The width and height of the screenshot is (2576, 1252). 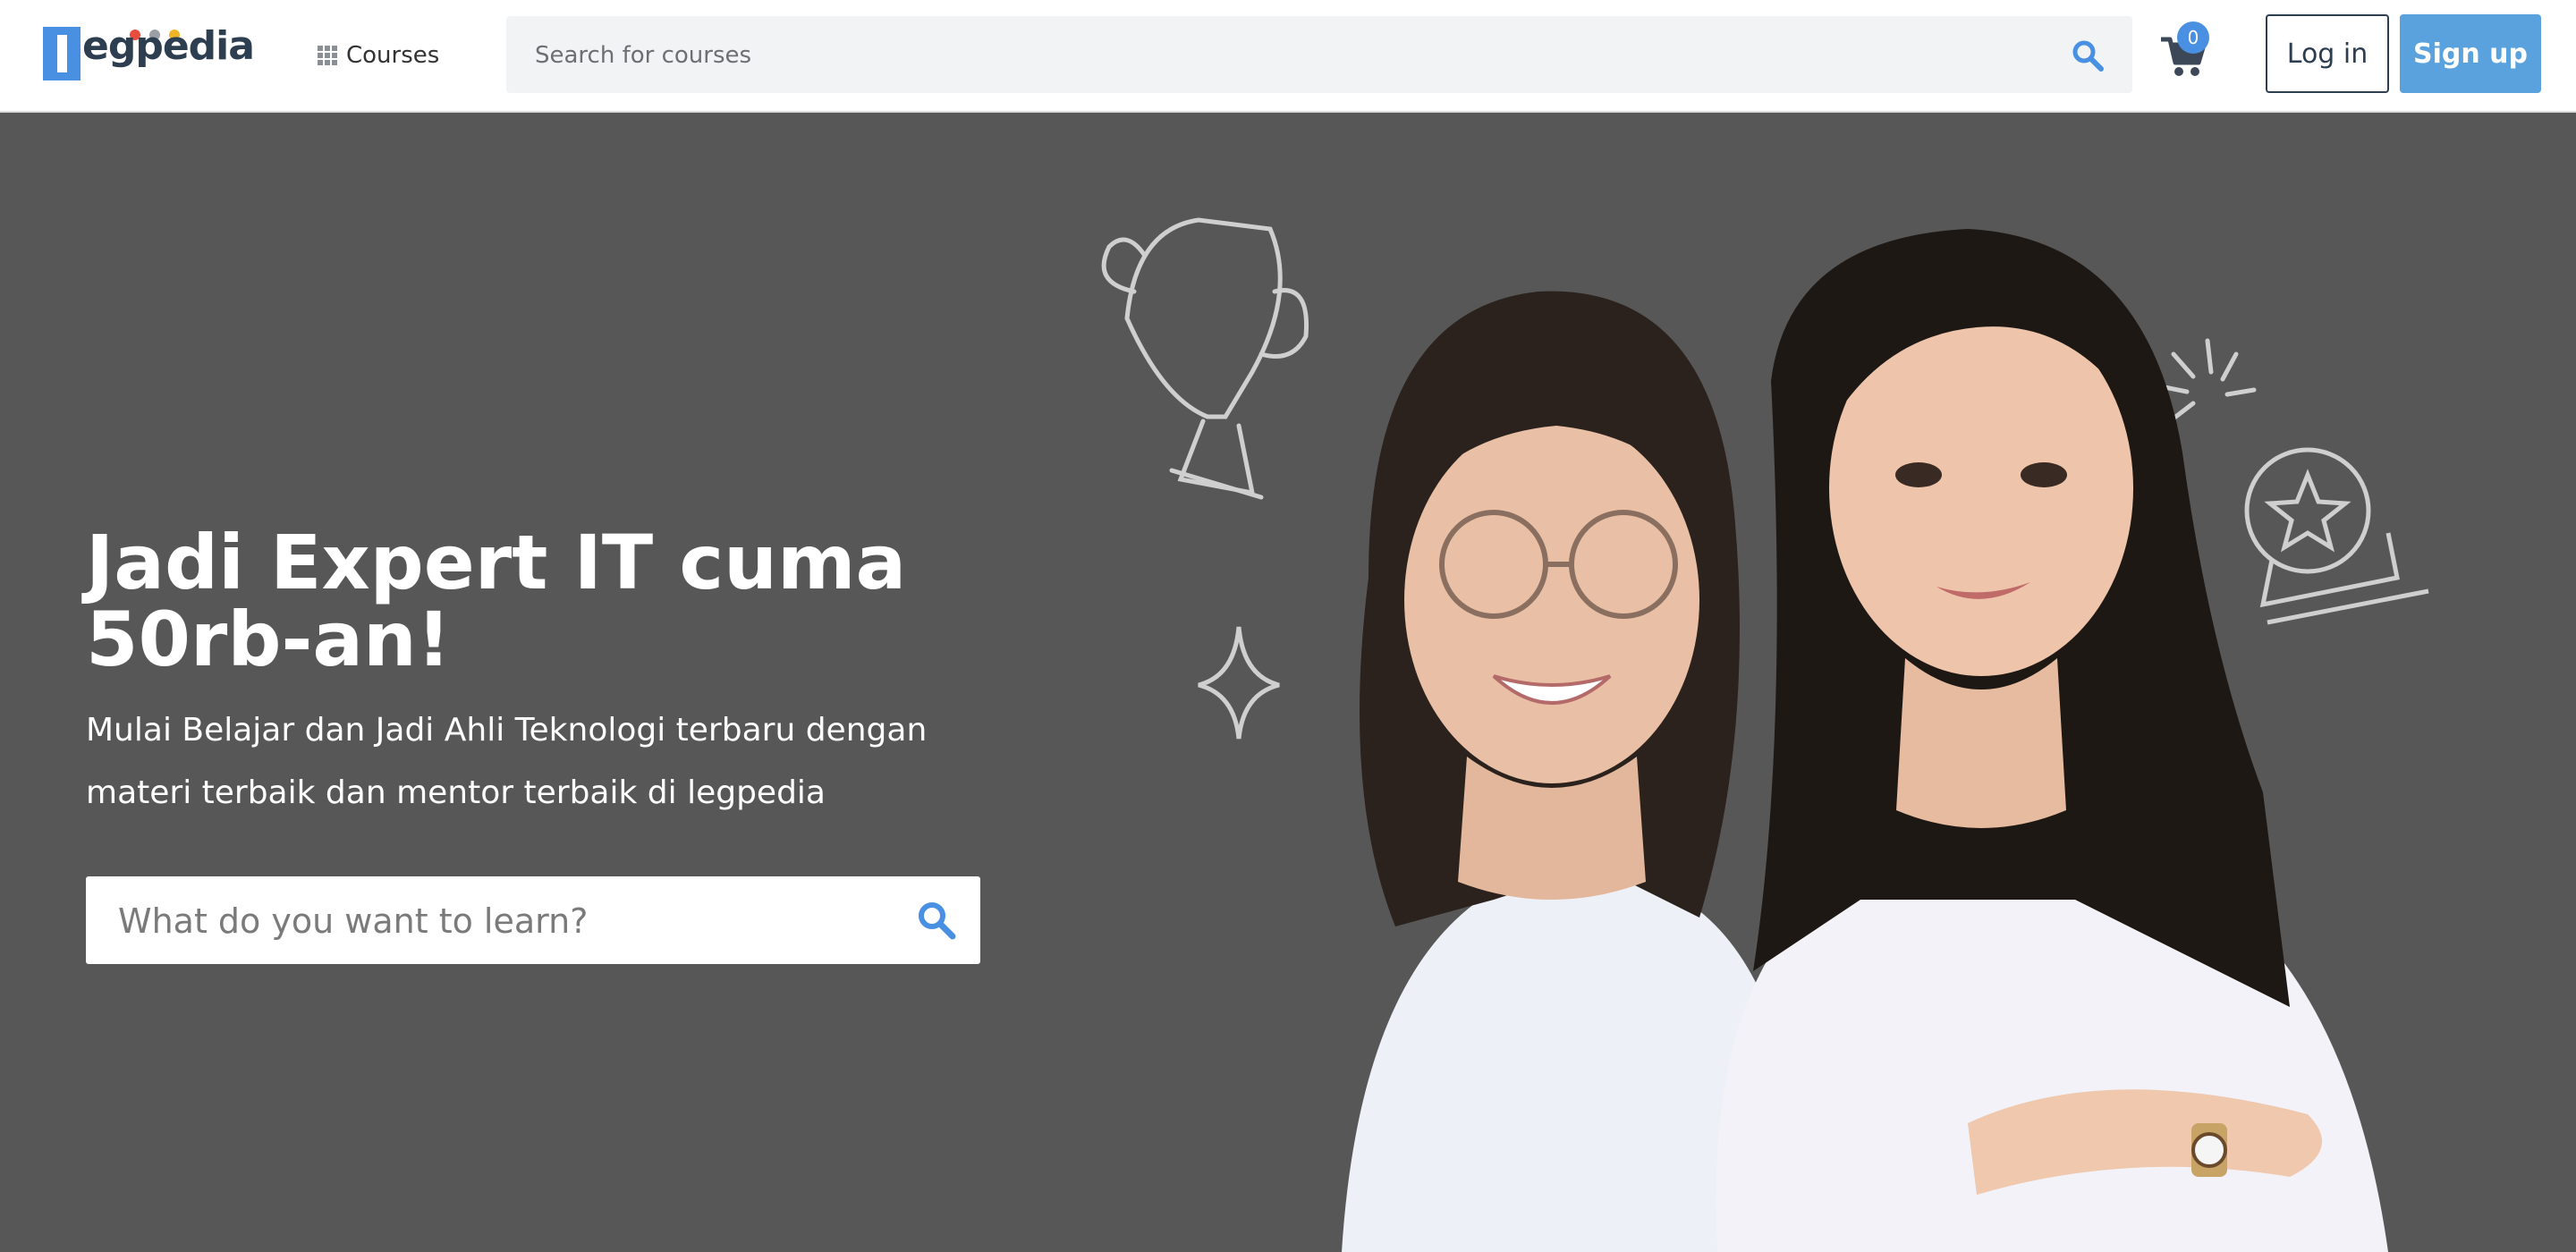 What do you see at coordinates (2470, 53) in the screenshot?
I see `signup-button: Sign up` at bounding box center [2470, 53].